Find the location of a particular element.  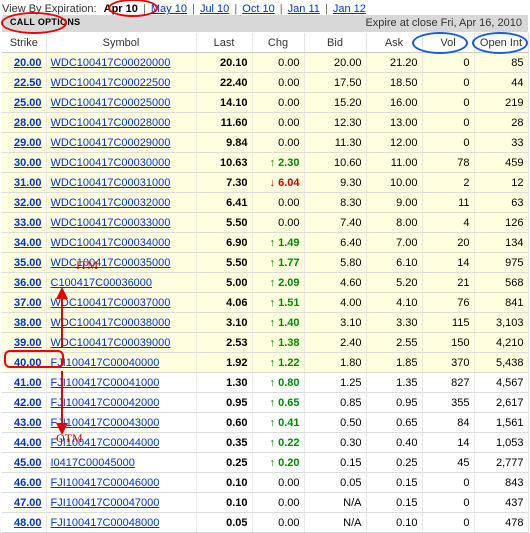

bid-cell: 1.80 is located at coordinates (335, 362).